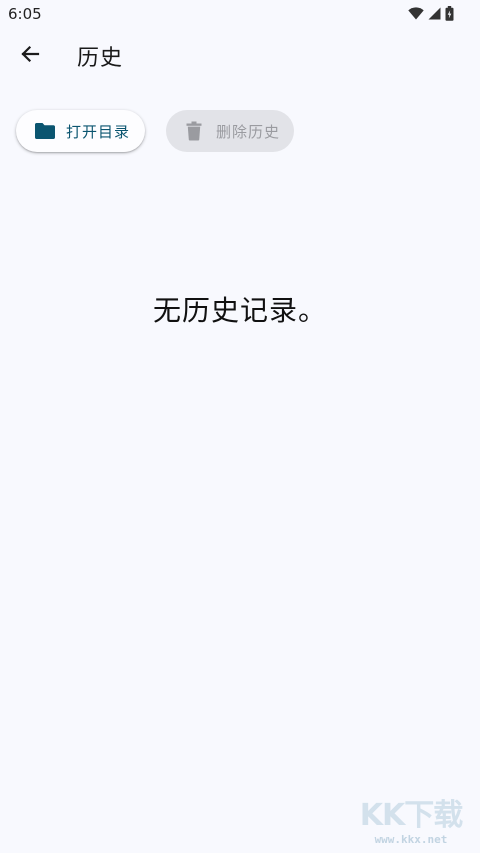 This screenshot has height=853, width=480. What do you see at coordinates (239, 310) in the screenshot?
I see `empty-history-message: 无历史记录。` at bounding box center [239, 310].